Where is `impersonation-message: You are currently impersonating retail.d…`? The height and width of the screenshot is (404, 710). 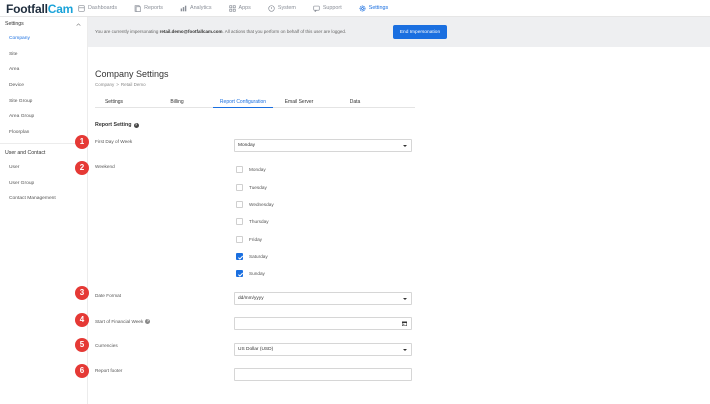
impersonation-message: You are currently impersonating retail.d… is located at coordinates (221, 31).